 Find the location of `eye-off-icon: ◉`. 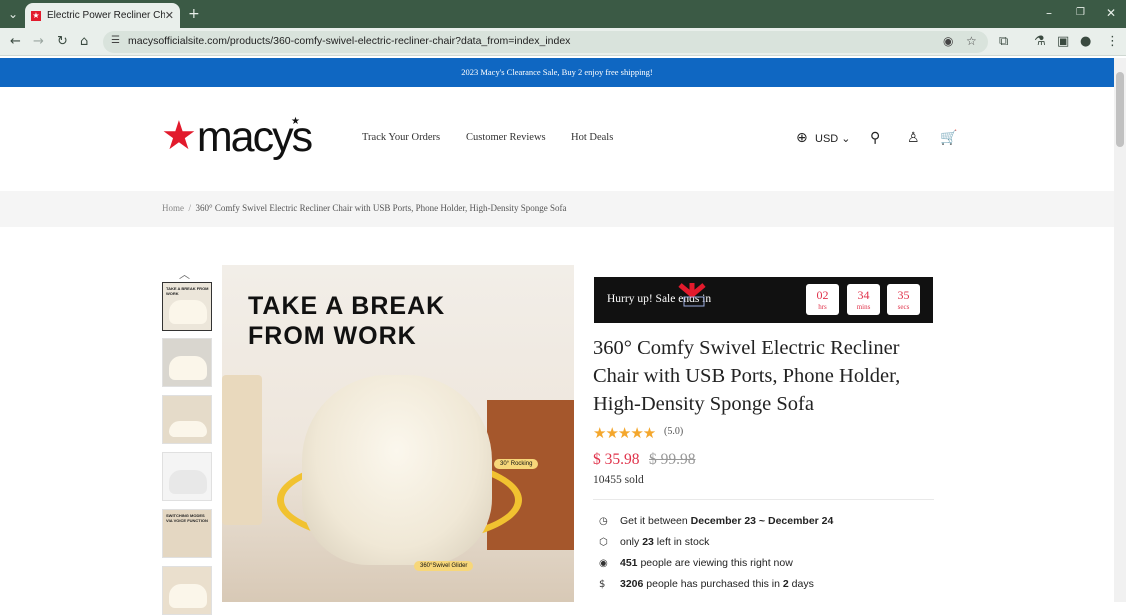

eye-off-icon: ◉ is located at coordinates (948, 41).